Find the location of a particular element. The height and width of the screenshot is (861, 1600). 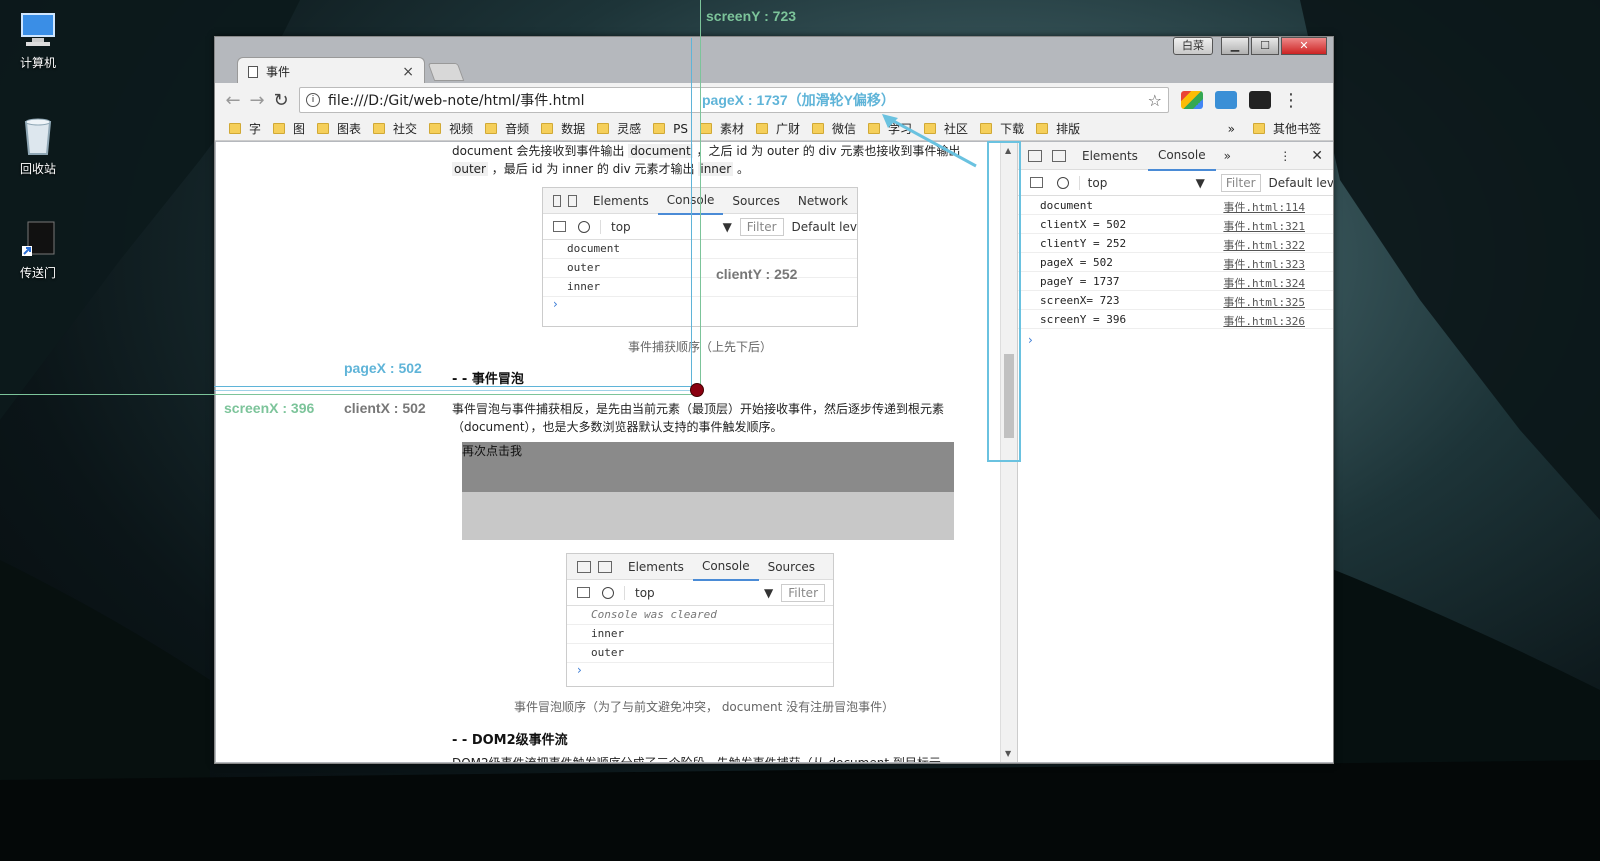

figure-caption: 事件冒泡顺序（为了与前文避免冲突， document 没有注册冒泡事件） is located at coordinates (704, 707).